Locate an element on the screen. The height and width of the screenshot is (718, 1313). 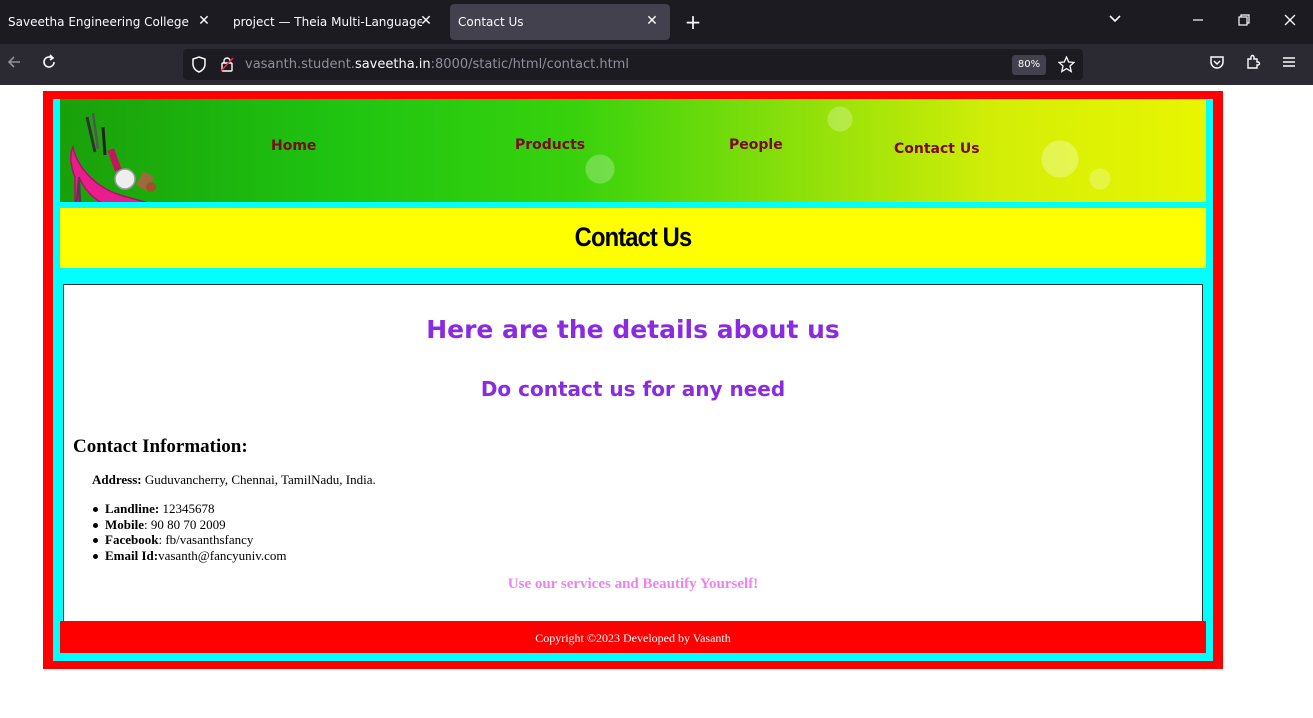
email-value: vasanth@fancyuniv.com is located at coordinates (222, 556).